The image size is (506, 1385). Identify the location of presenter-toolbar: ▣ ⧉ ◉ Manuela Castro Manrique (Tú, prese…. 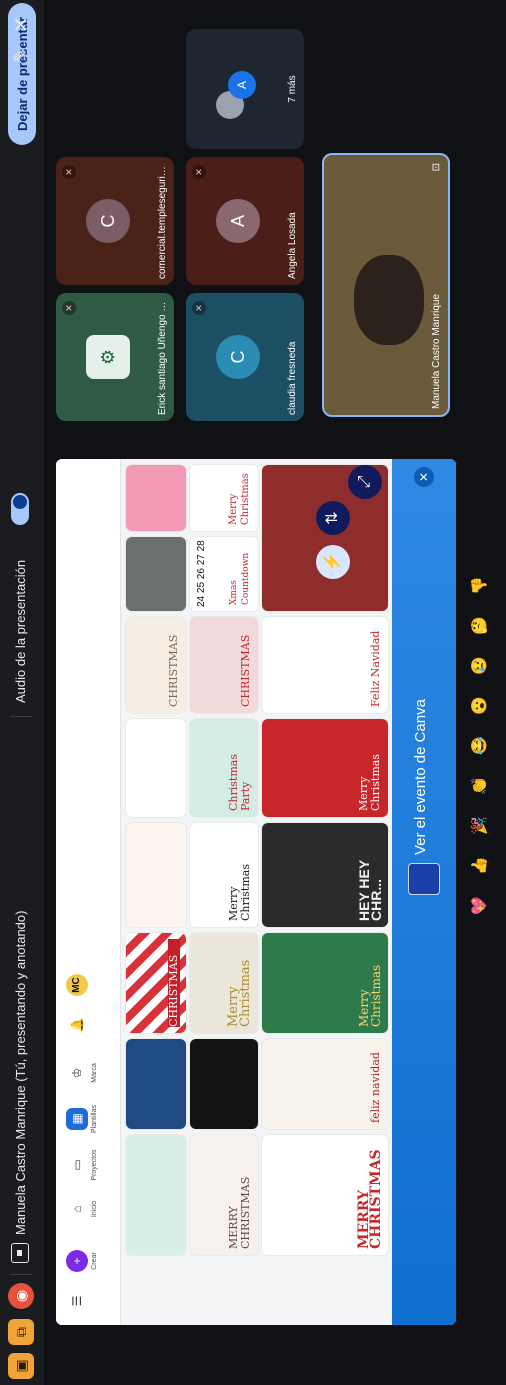
(22, 692).